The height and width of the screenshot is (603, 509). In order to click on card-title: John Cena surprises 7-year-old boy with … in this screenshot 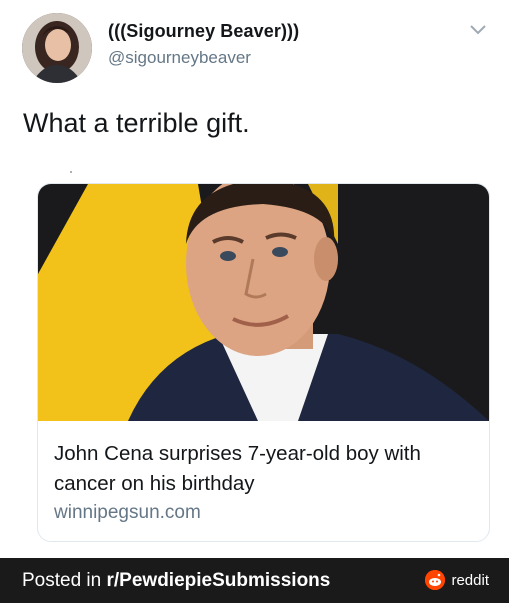, I will do `click(264, 469)`.